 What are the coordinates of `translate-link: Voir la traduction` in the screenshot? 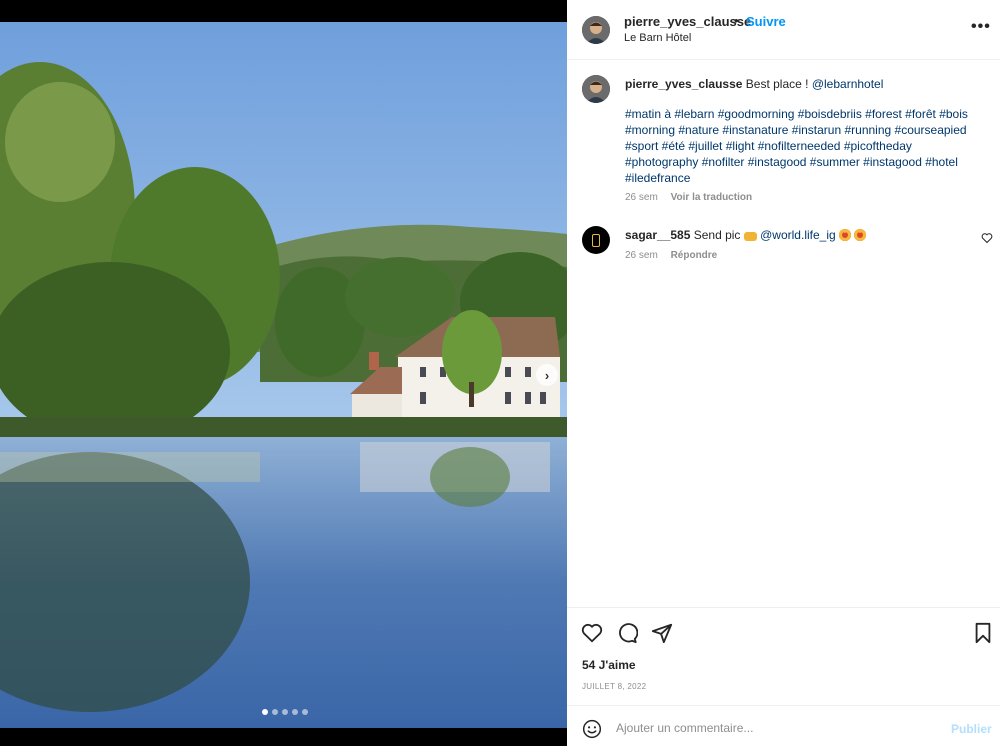 It's located at (712, 197).